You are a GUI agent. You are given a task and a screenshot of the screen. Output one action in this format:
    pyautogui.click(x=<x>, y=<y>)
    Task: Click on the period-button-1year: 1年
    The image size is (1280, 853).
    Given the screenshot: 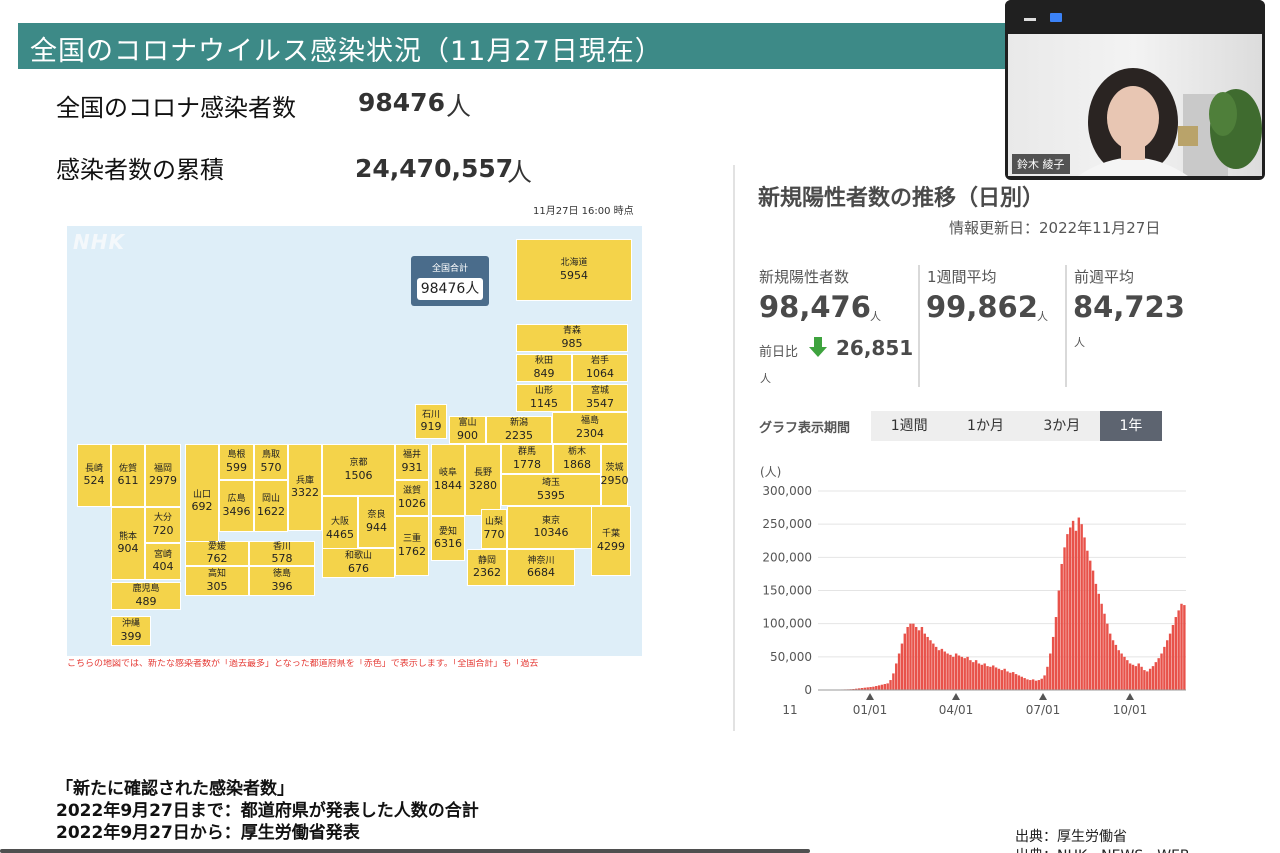 What is the action you would take?
    pyautogui.click(x=1130, y=426)
    